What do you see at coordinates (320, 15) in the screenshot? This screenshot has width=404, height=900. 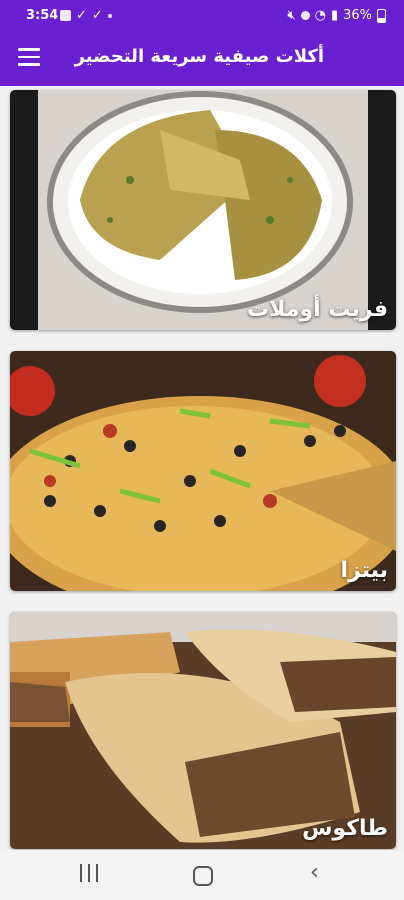 I see `wifi-icon: ◔` at bounding box center [320, 15].